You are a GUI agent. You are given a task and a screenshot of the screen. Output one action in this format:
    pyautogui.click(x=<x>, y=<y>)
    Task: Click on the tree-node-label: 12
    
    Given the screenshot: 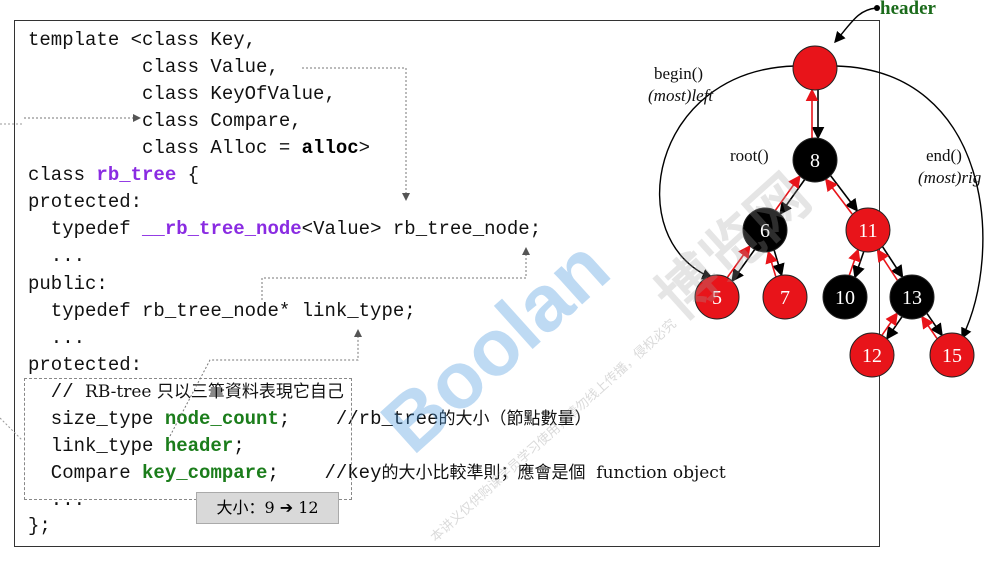 What is the action you would take?
    pyautogui.click(x=872, y=356)
    